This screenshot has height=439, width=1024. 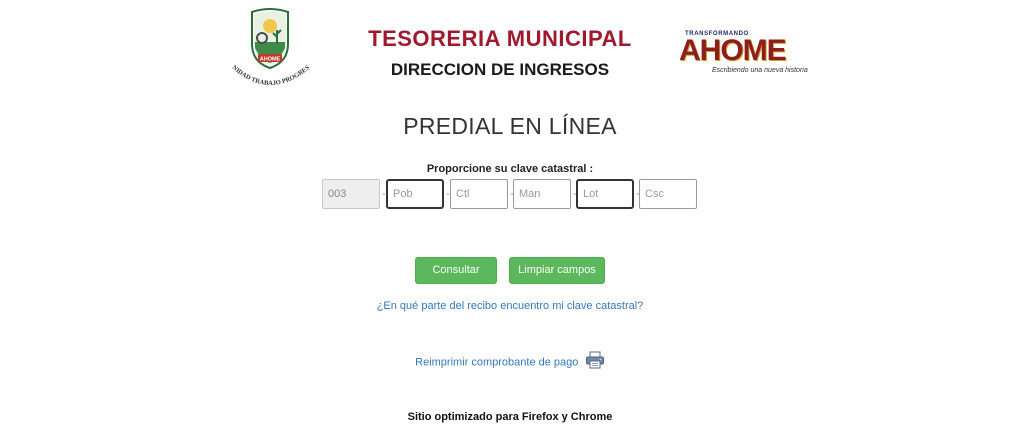 What do you see at coordinates (270, 60) in the screenshot?
I see `seal-banner-text: AHOME` at bounding box center [270, 60].